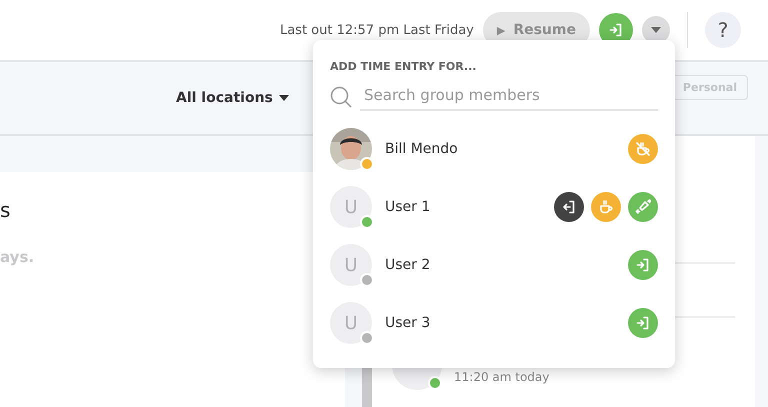 The width and height of the screenshot is (768, 407). I want to click on member-name: User 2, so click(407, 265).